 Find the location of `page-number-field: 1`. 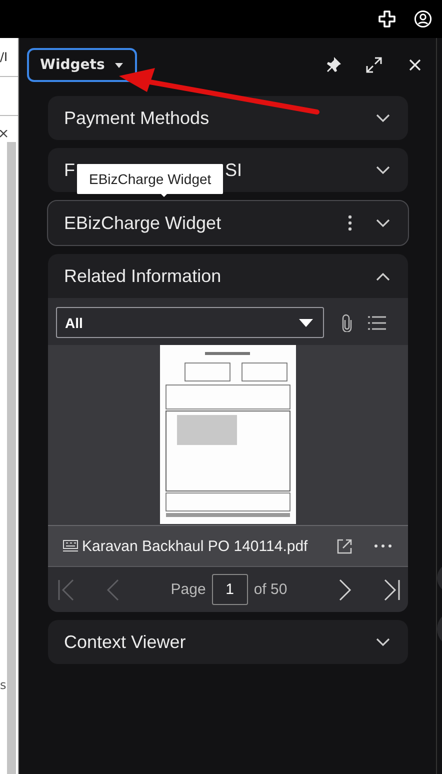

page-number-field: 1 is located at coordinates (230, 589).